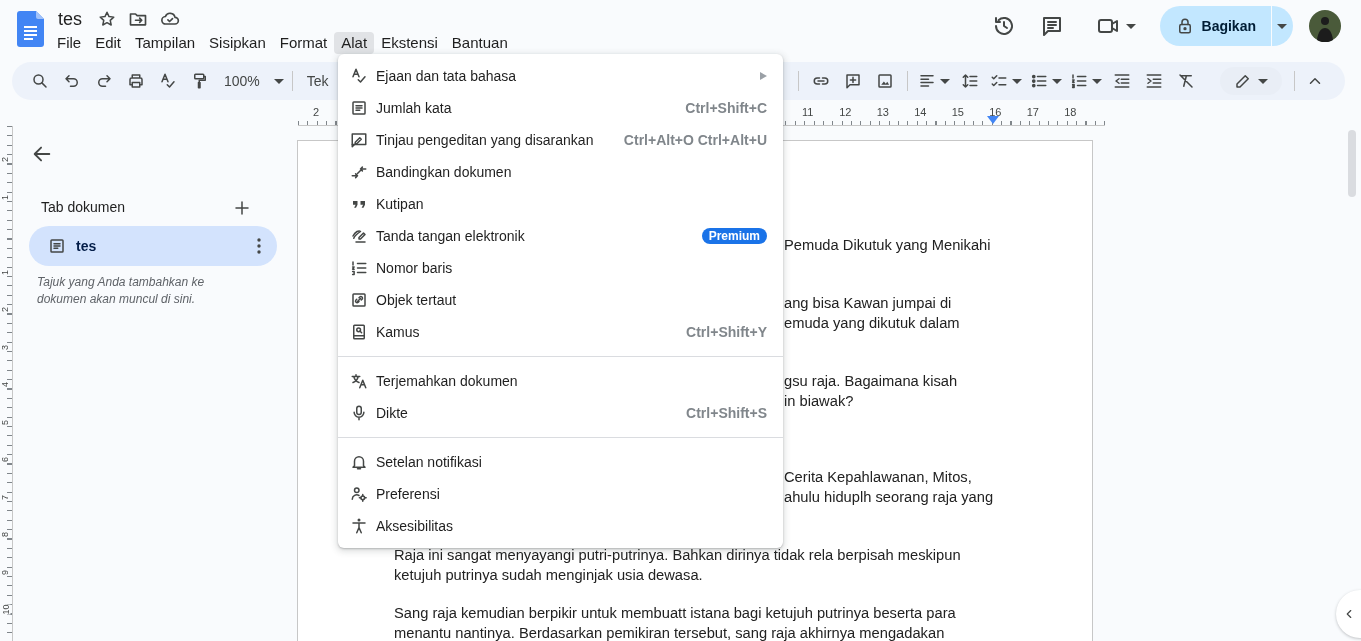 The height and width of the screenshot is (641, 1361). Describe the element at coordinates (1186, 81) in the screenshot. I see `clear-formatting-icon` at that location.